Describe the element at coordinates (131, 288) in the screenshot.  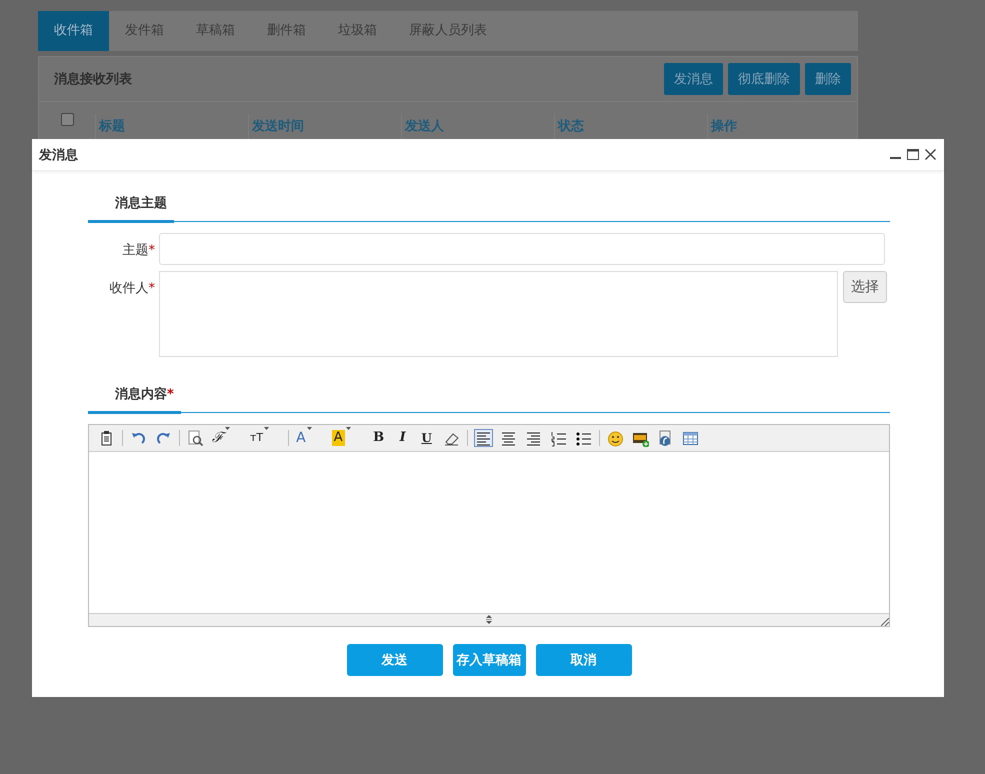
I see `field-label: 收件人*` at that location.